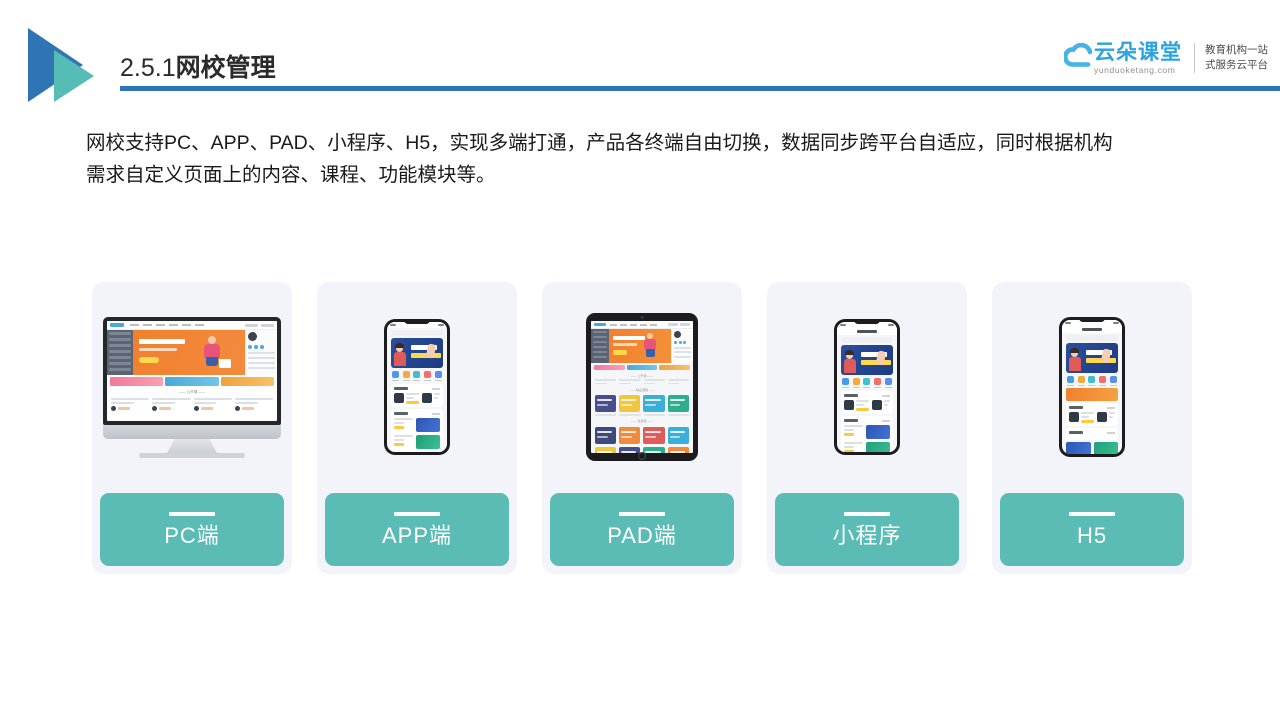 This screenshot has width=1280, height=720. I want to click on price-tag, so click(862, 409).